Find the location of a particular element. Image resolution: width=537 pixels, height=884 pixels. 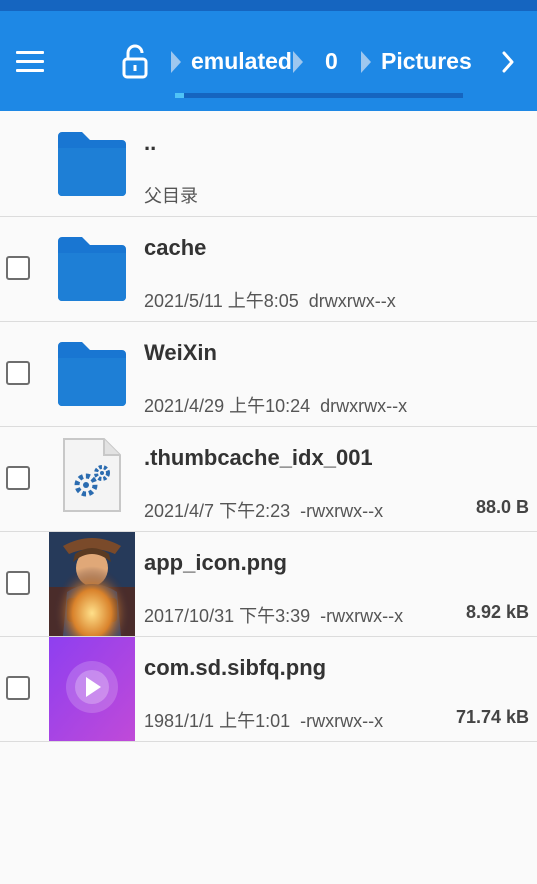

progress-fill is located at coordinates (179, 95).